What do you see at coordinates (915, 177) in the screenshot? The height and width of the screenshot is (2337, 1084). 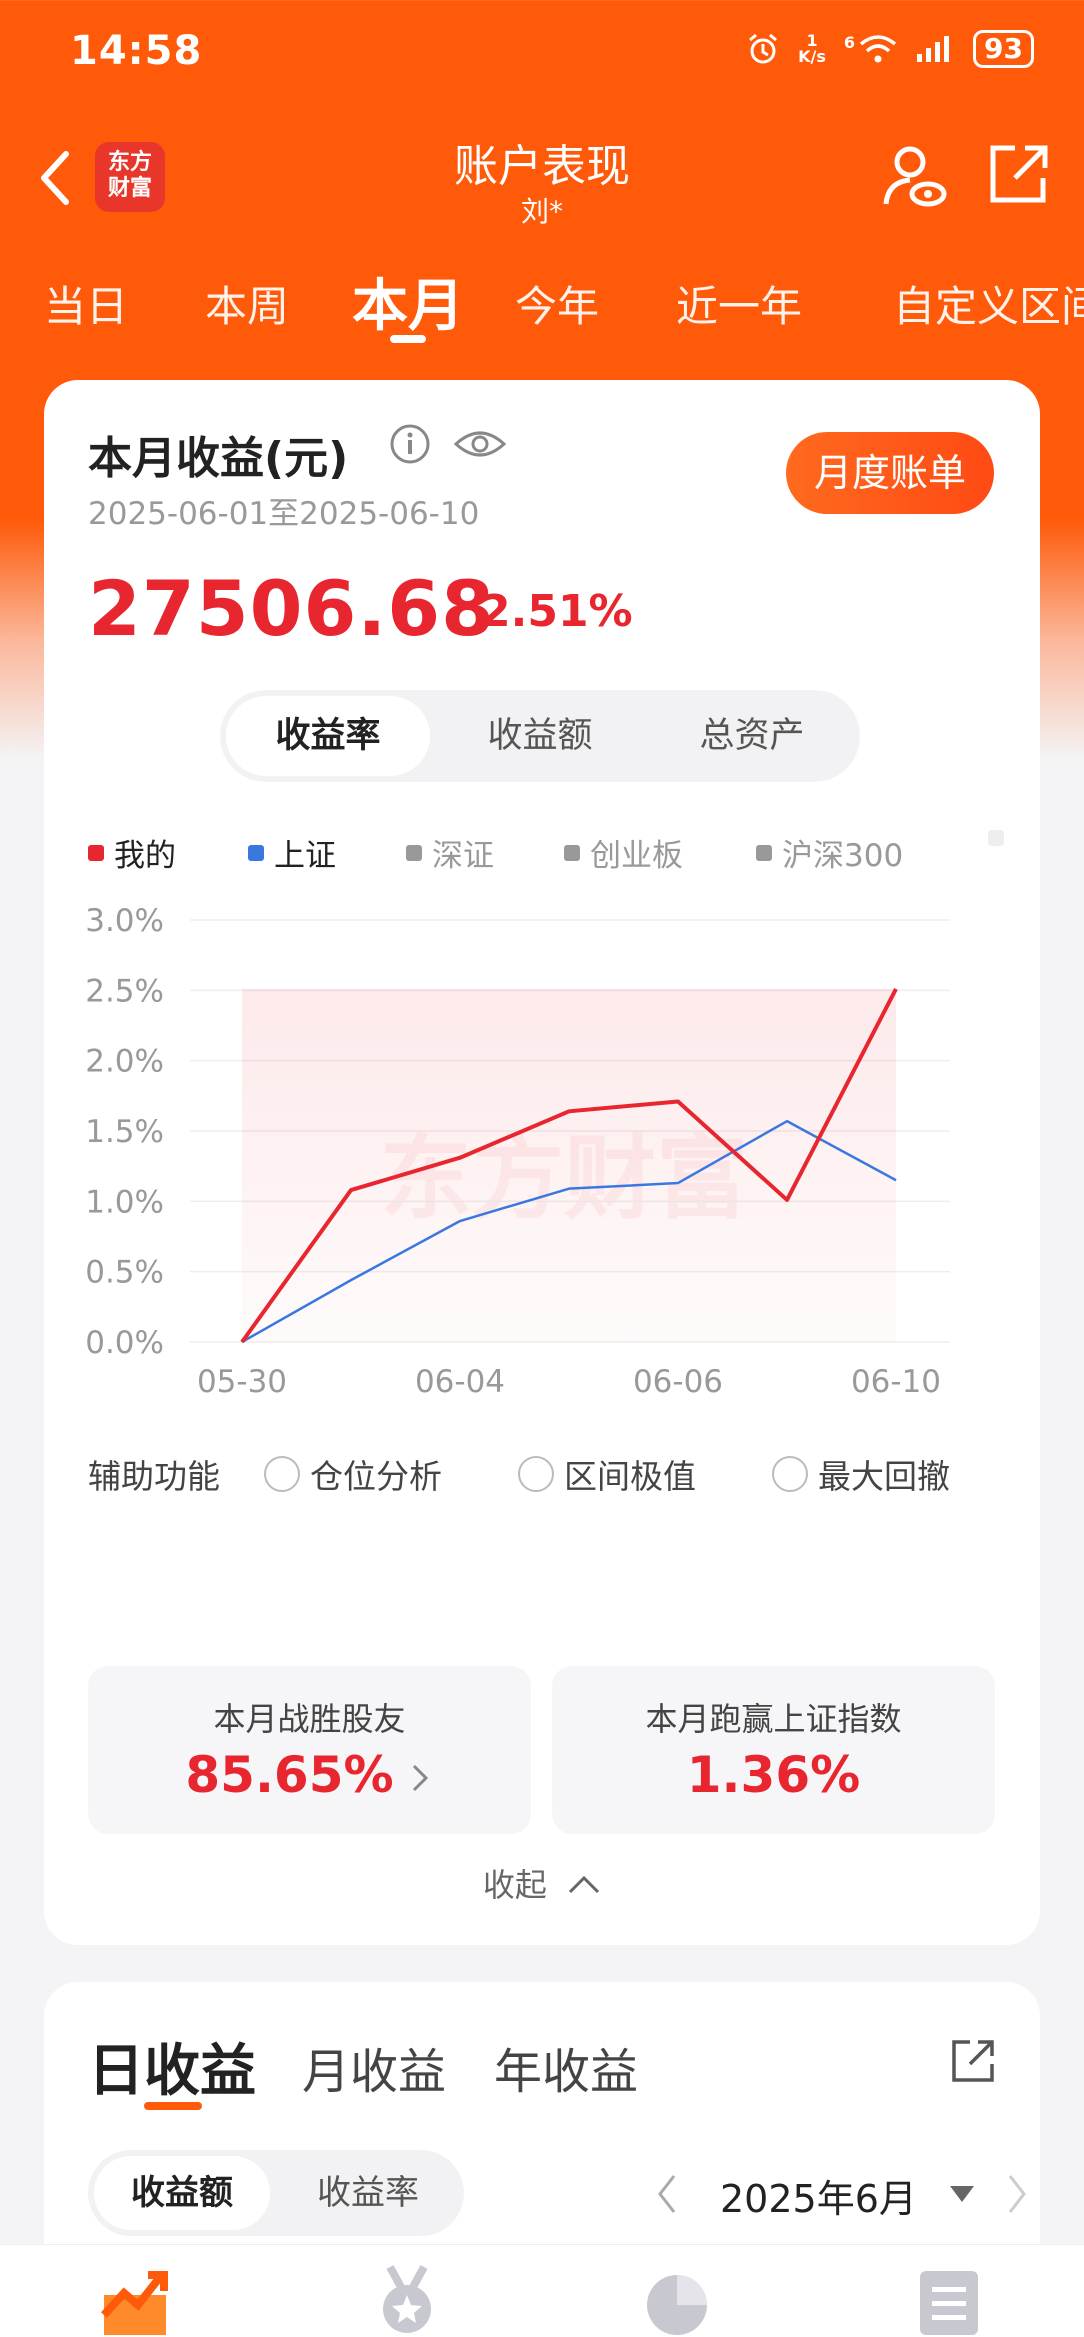 I see `user-eye-icon` at bounding box center [915, 177].